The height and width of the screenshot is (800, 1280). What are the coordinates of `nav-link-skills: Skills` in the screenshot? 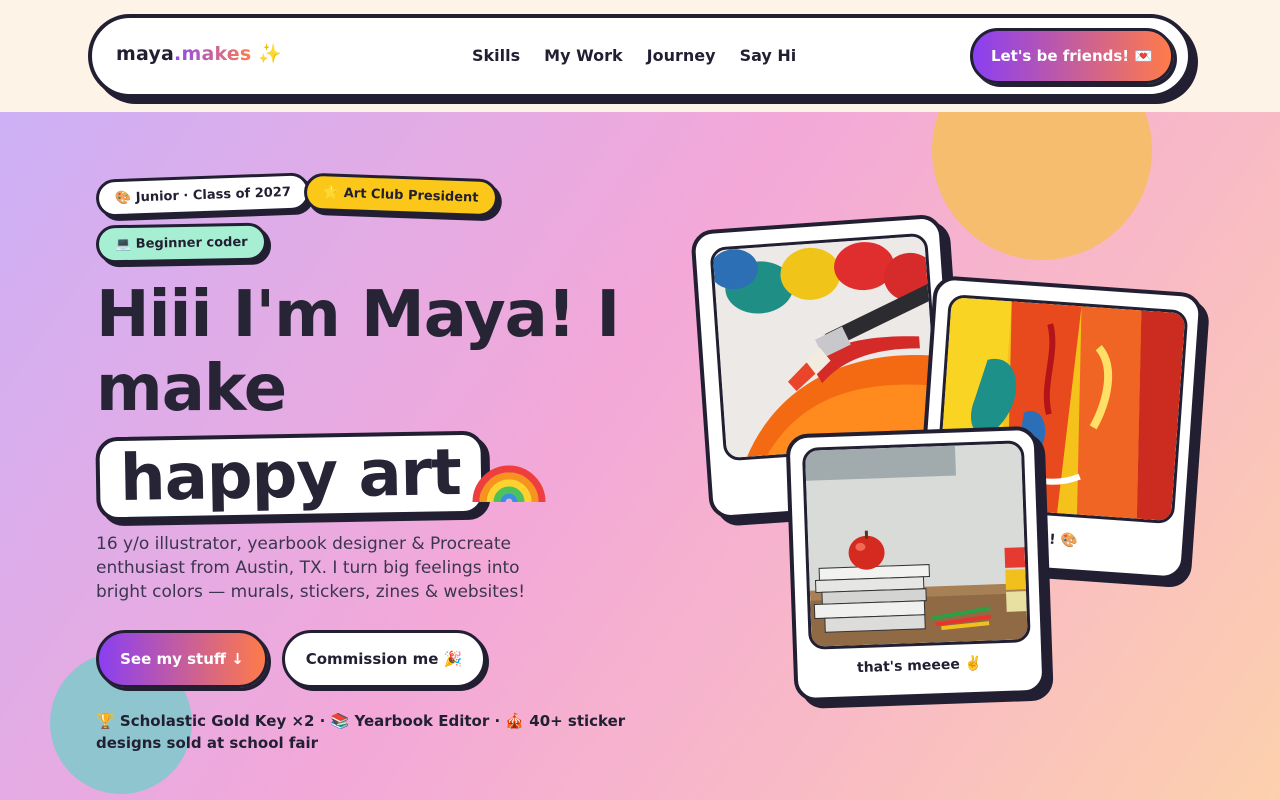 It's located at (496, 55).